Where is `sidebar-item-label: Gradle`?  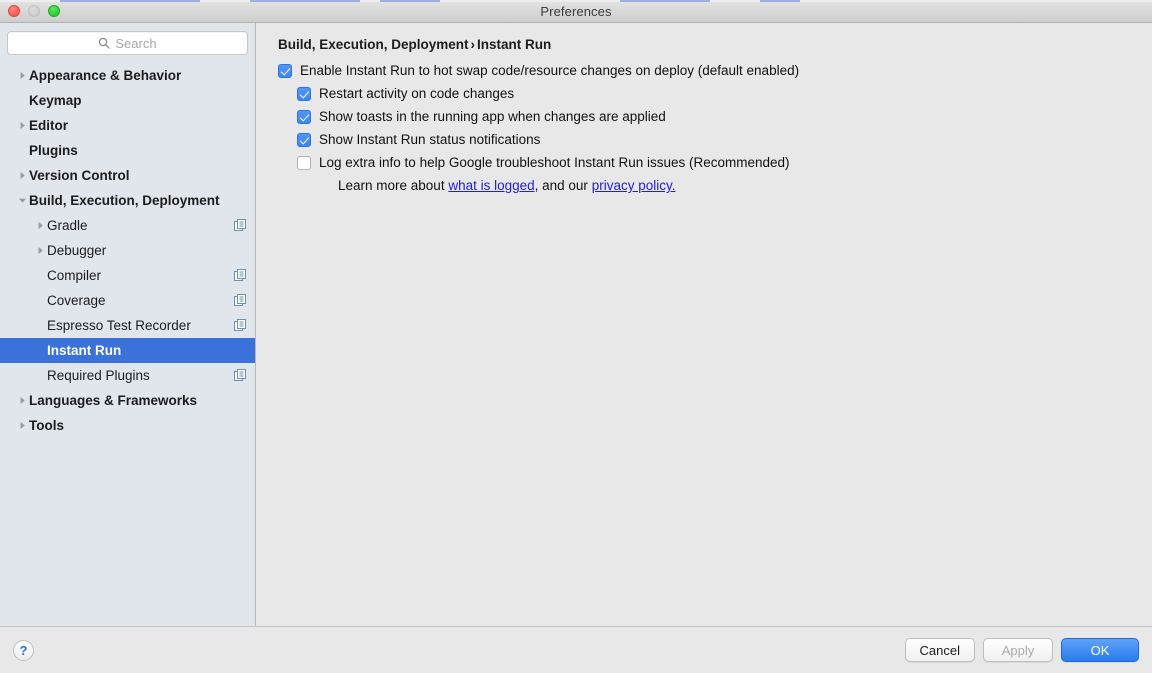 sidebar-item-label: Gradle is located at coordinates (67, 225).